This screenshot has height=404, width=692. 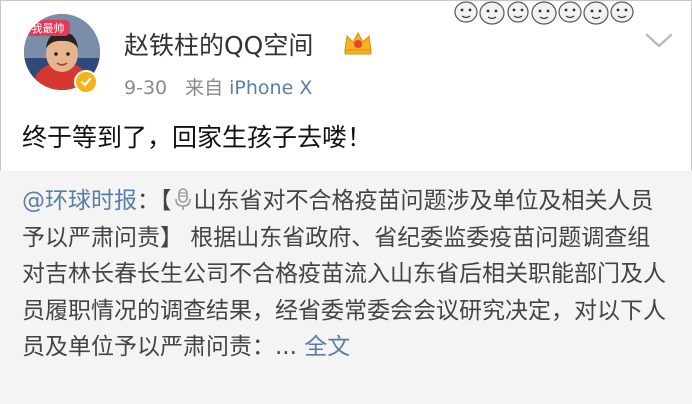 I want to click on post-meta: 9-30 来自 iPhone X, so click(x=218, y=86).